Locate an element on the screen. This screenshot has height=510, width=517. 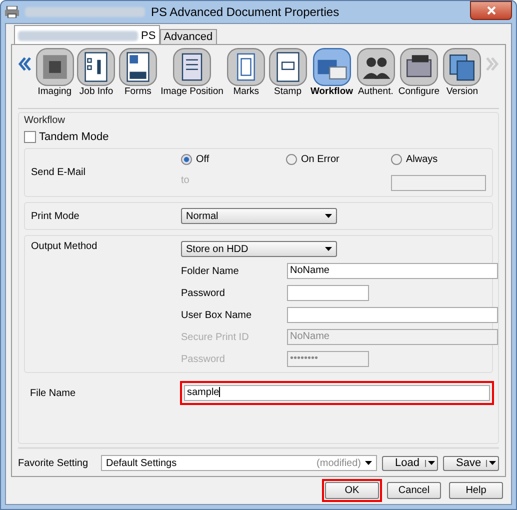
toolbar-item: Stamp is located at coordinates (287, 72).